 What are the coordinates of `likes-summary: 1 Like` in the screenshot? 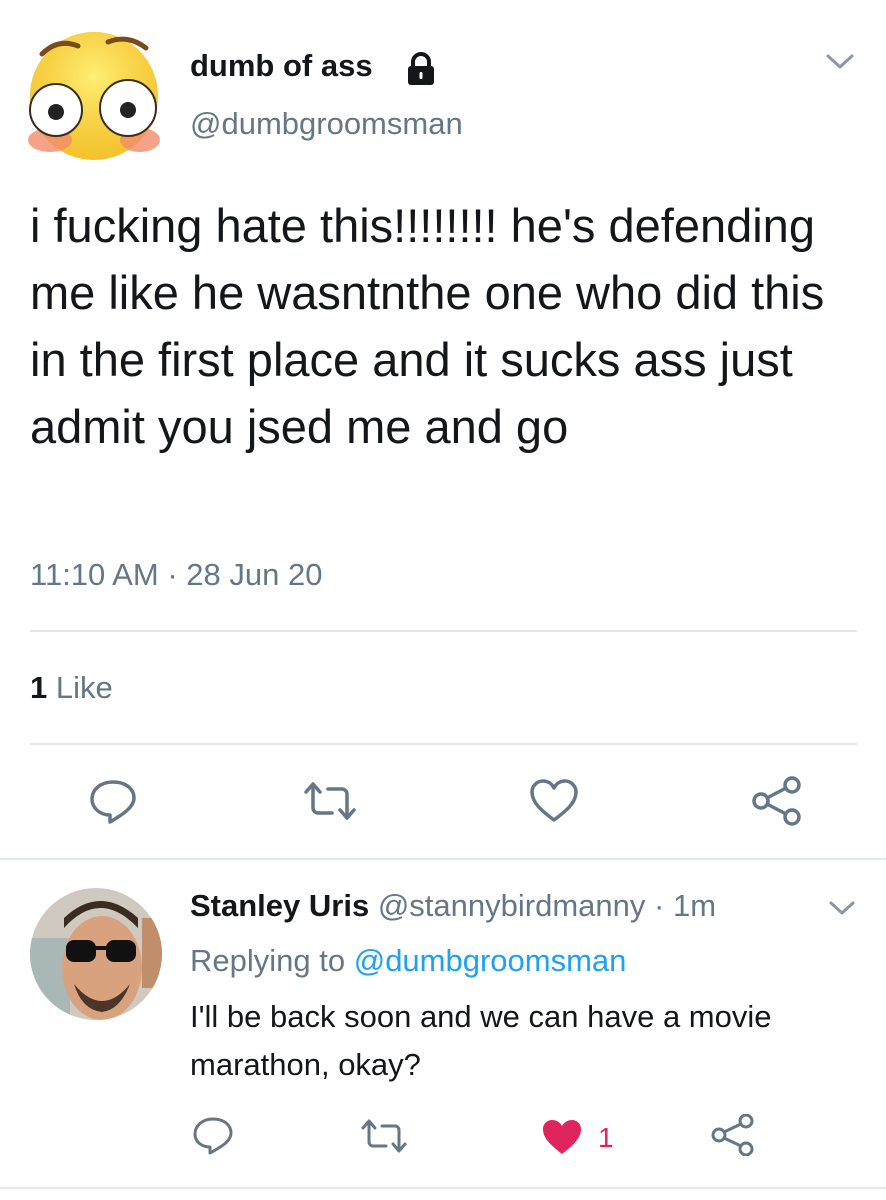 It's located at (71, 688).